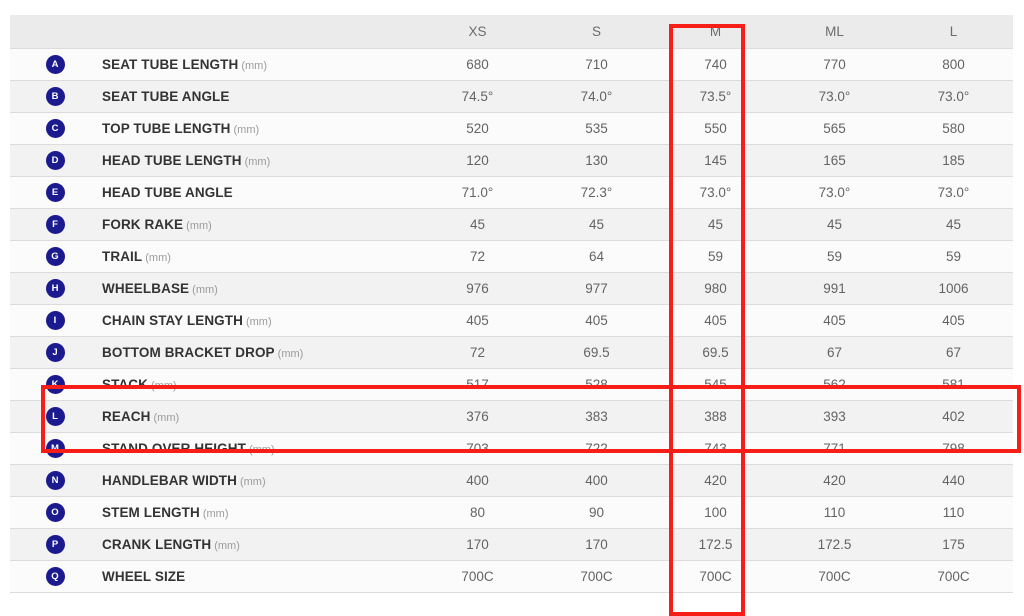  I want to click on row-badge-cell: L, so click(55, 416).